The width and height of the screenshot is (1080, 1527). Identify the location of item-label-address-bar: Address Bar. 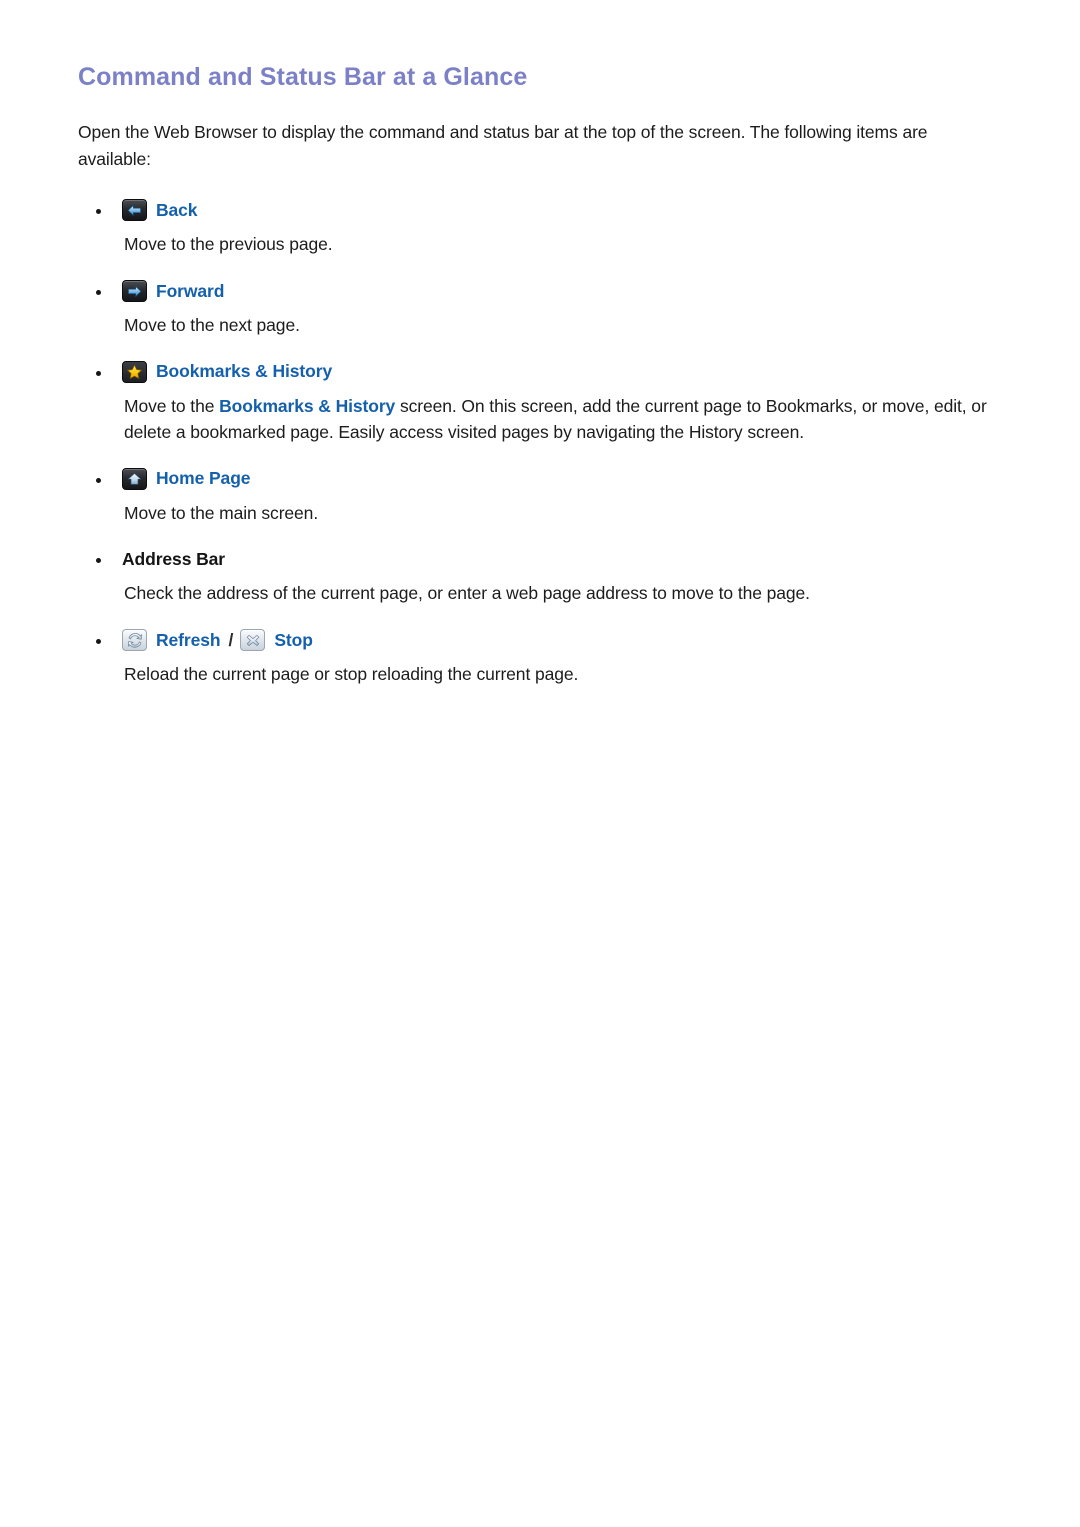
(173, 558).